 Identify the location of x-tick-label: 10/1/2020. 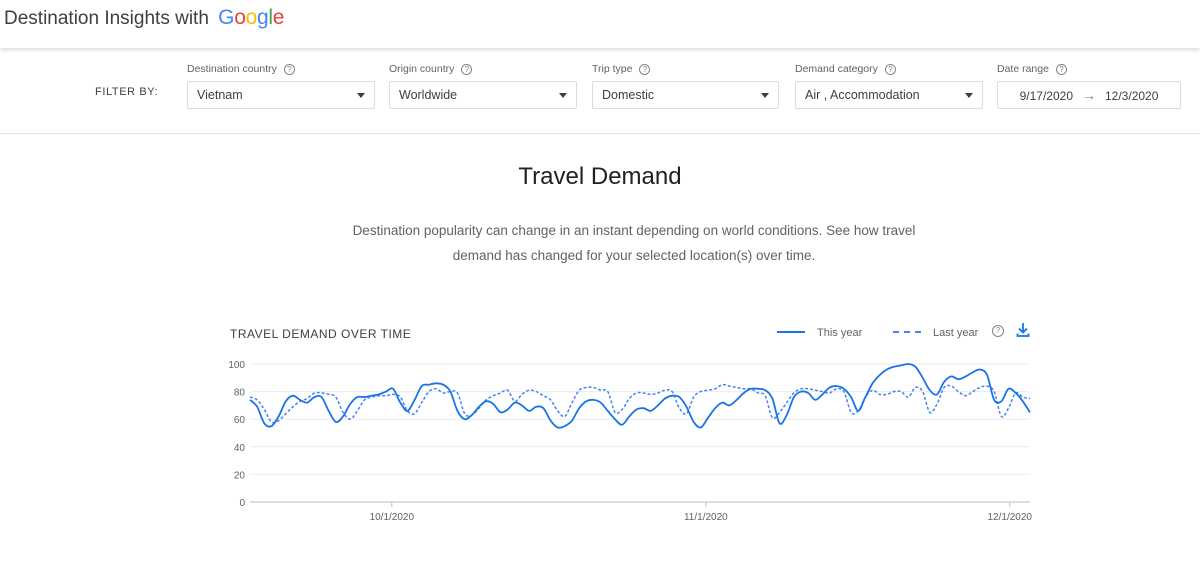
(392, 517).